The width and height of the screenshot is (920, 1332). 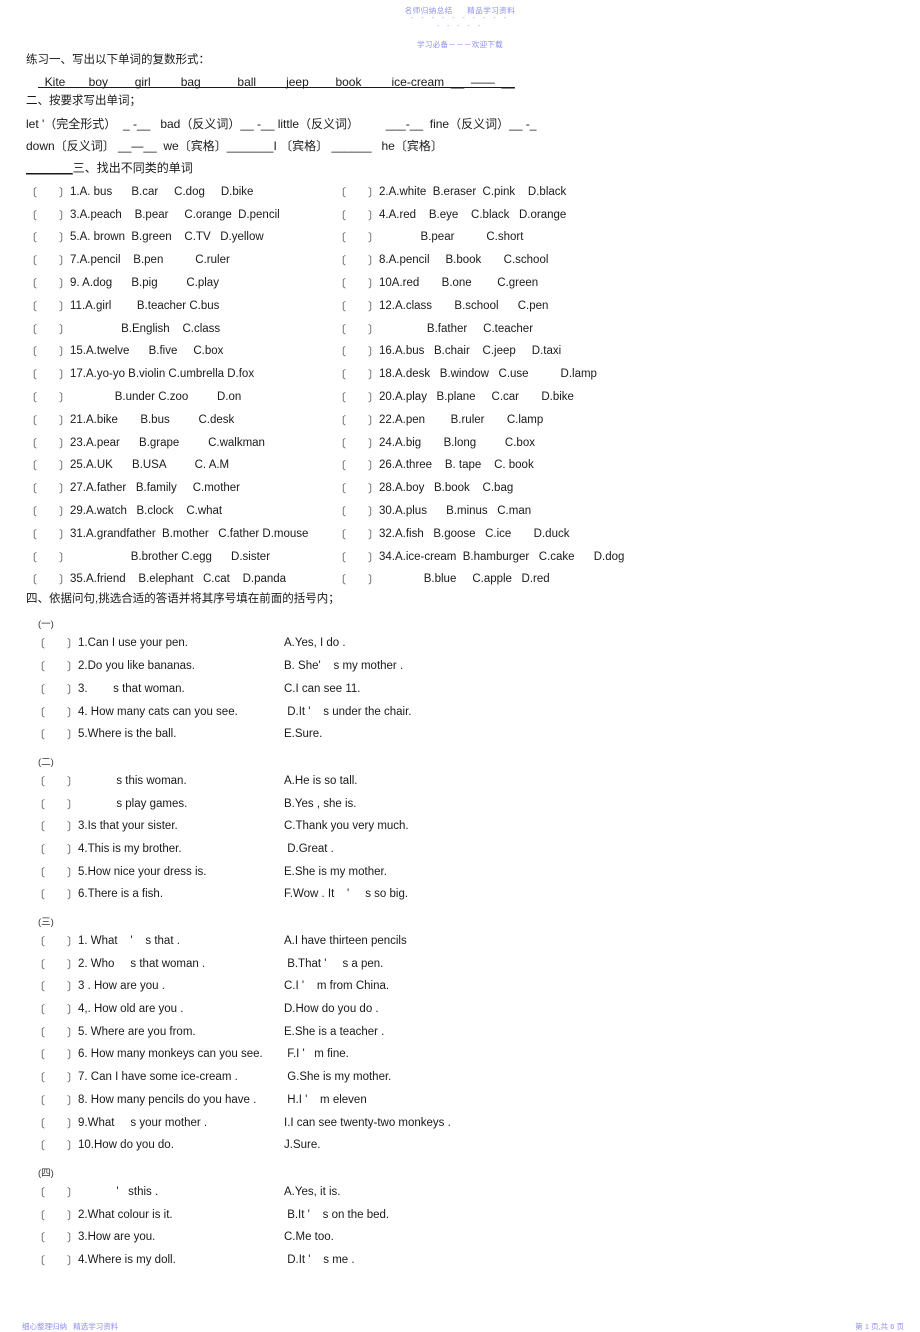 I want to click on multiple-choice-options: B.blue C.apple D.red, so click(x=464, y=579).